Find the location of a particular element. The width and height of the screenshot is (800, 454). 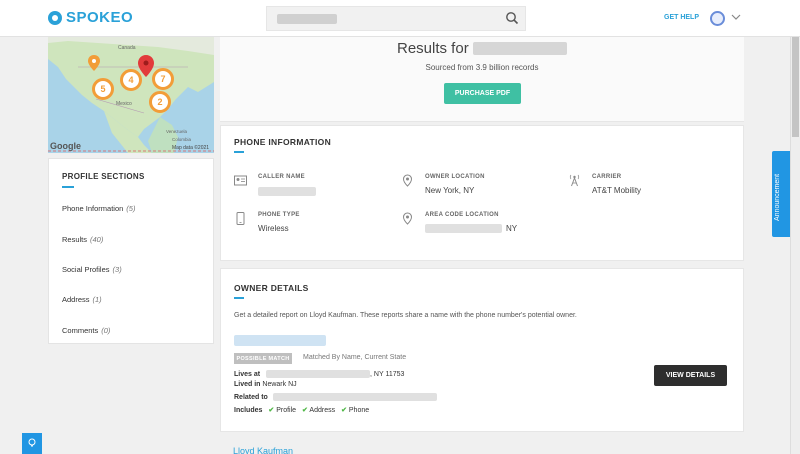

sidebar-title-underline is located at coordinates (68, 187).